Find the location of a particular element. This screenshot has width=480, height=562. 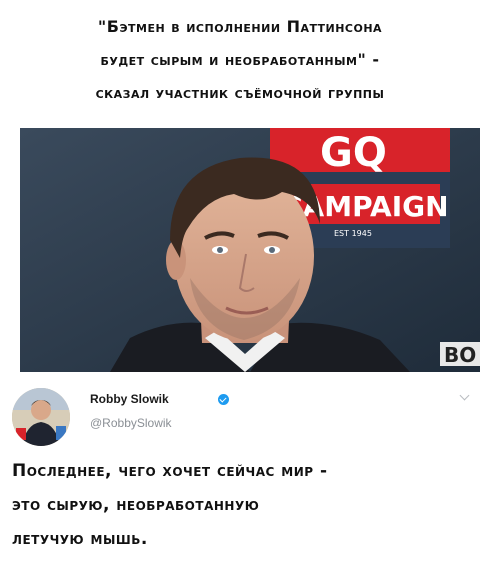

tweet-text-line-2: это сырую, необработанную is located at coordinates (136, 505).